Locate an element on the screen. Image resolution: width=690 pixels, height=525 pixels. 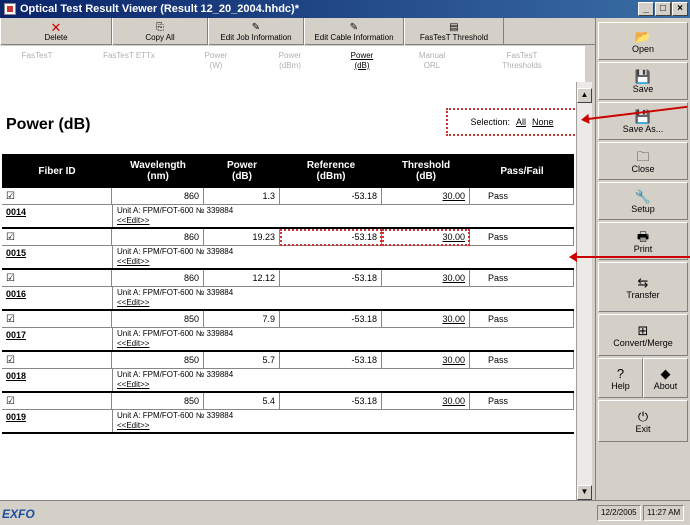
tab-fastest-ettx: FasTesT ETTx is located at coordinates (129, 64).